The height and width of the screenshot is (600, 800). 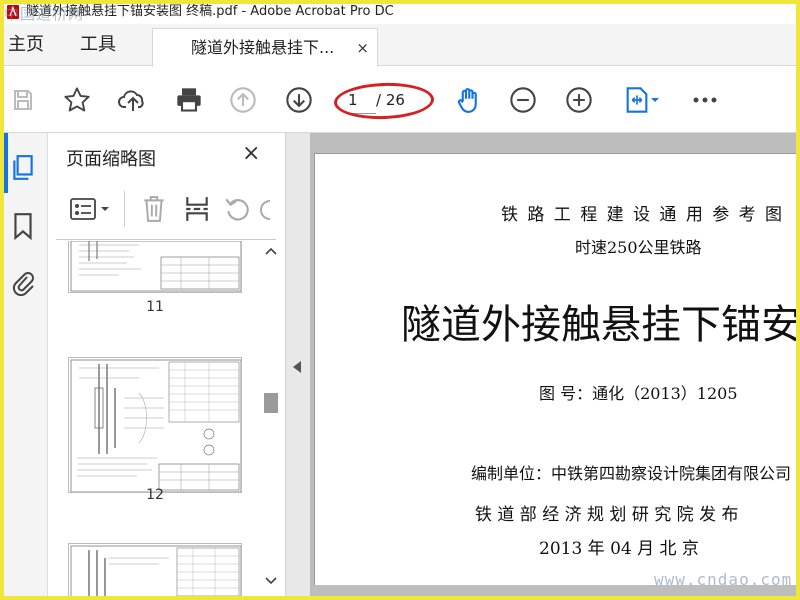 What do you see at coordinates (607, 515) in the screenshot?
I see `doc-publisher: 铁 道 部 经 济 规 划 研 究 院 发 布` at bounding box center [607, 515].